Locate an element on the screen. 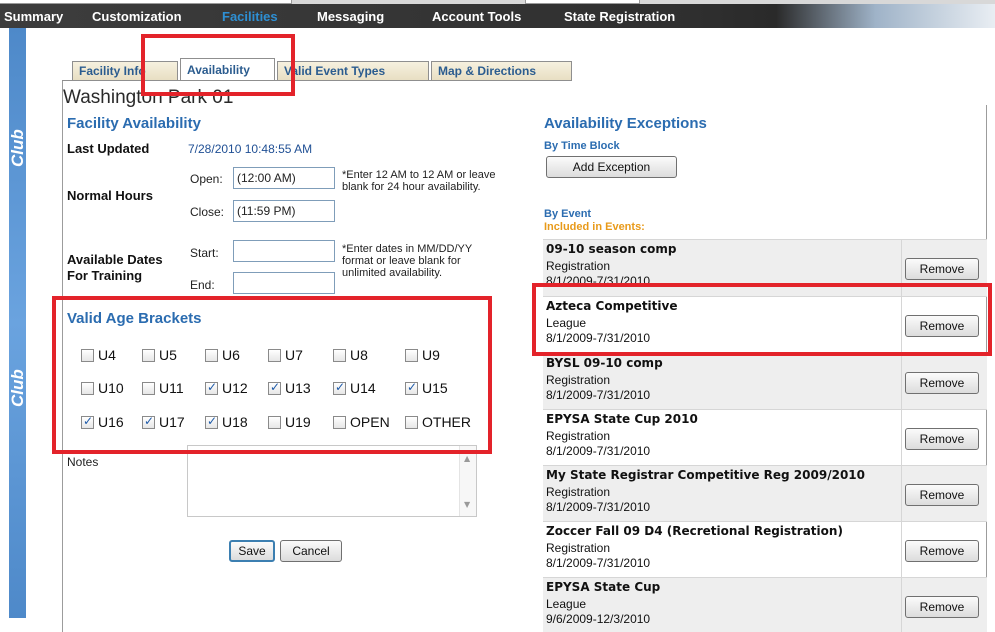  cancel-button: Cancel is located at coordinates (311, 551).